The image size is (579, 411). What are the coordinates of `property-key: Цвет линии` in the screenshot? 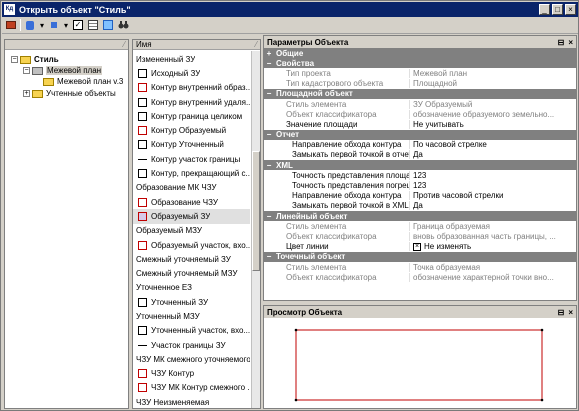 It's located at (307, 247).